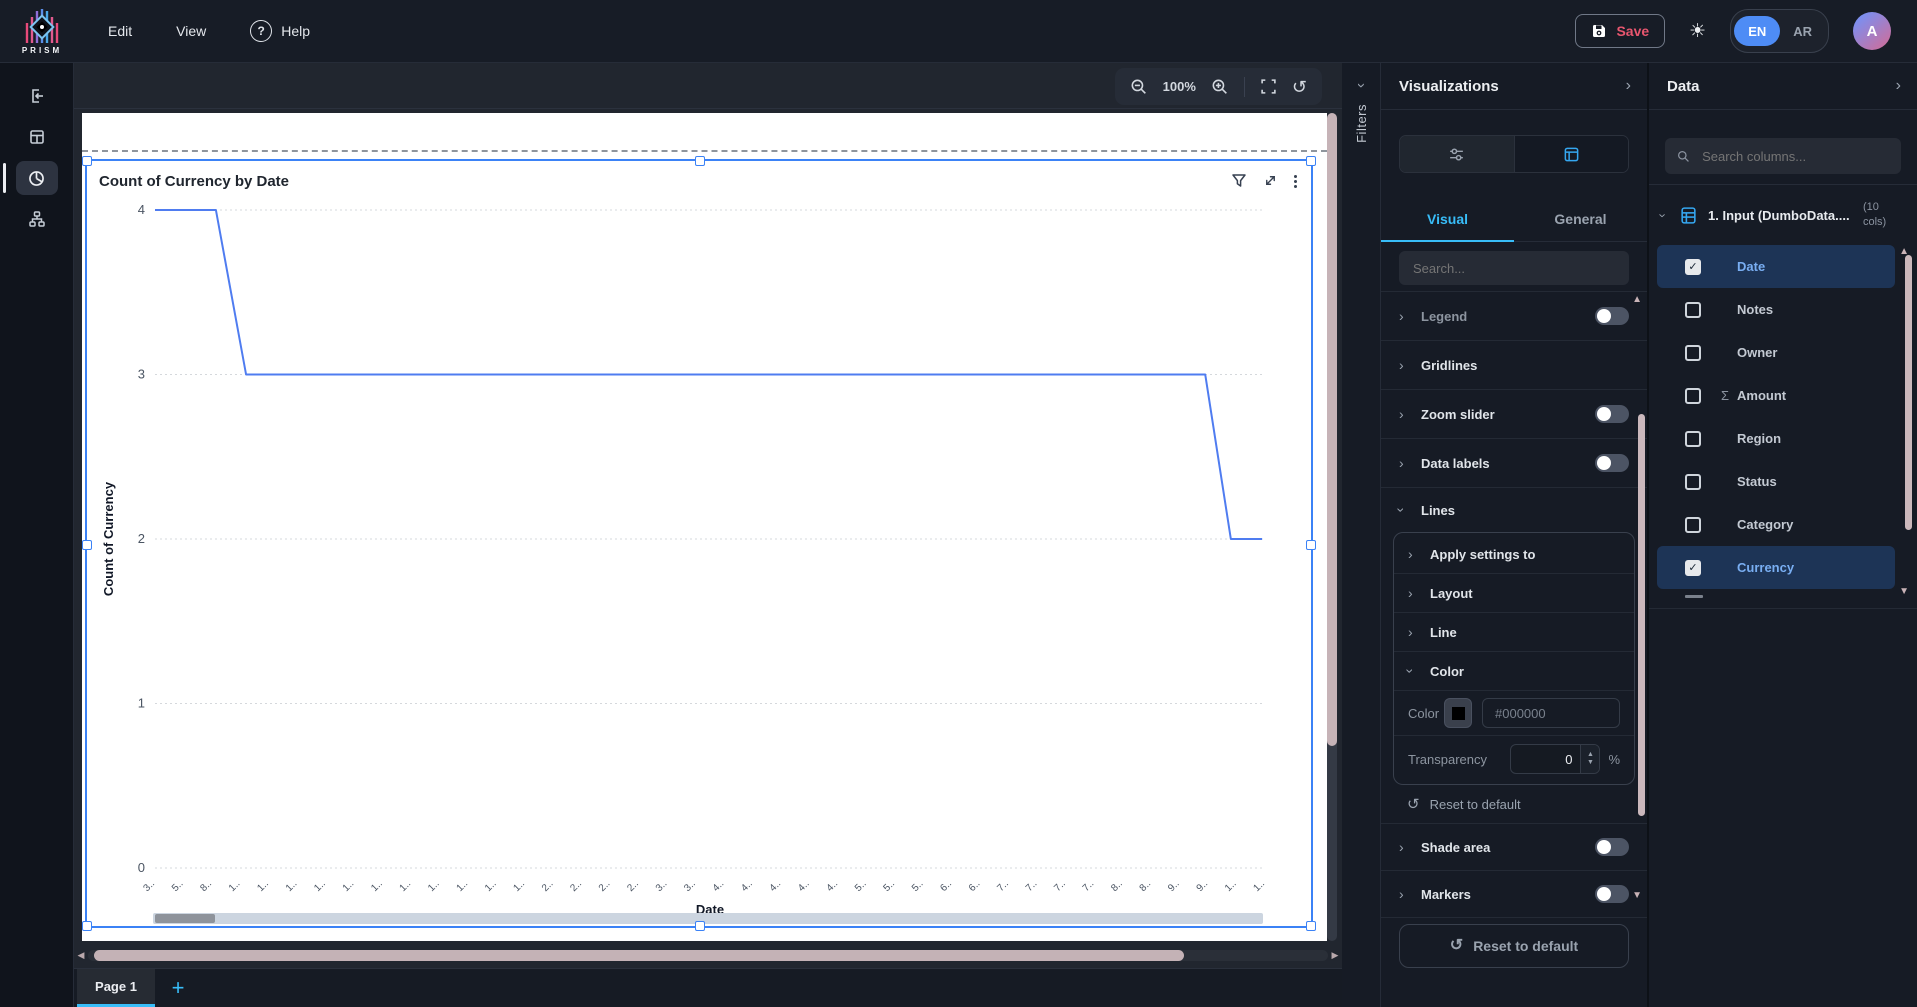  I want to click on field-row-currency: ✓ Currency, so click(1776, 567).